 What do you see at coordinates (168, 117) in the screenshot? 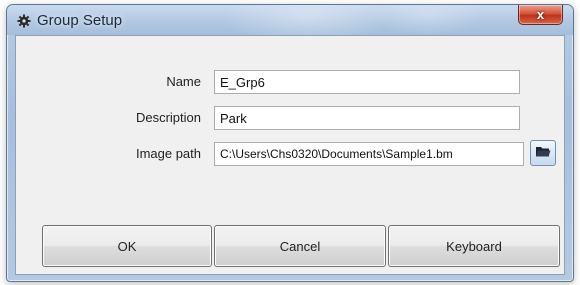
I see `description-label: Description` at bounding box center [168, 117].